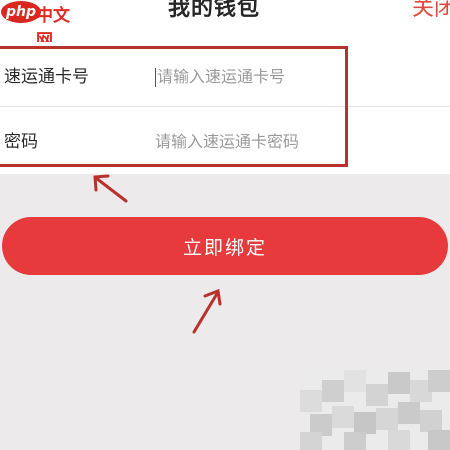 Image resolution: width=450 pixels, height=450 pixels. What do you see at coordinates (110, 188) in the screenshot?
I see `arrow-up-left-icon` at bounding box center [110, 188].